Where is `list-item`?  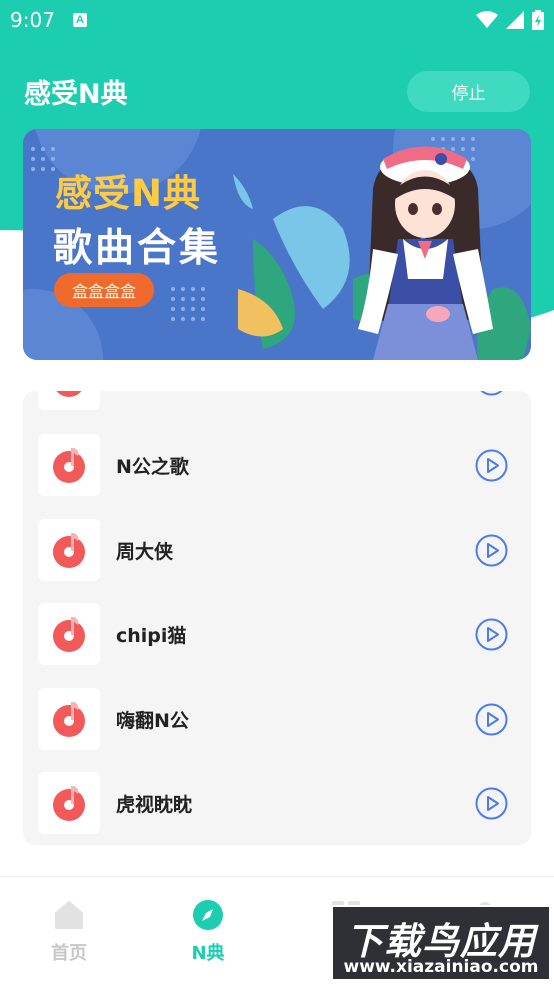
list-item is located at coordinates (277, 400).